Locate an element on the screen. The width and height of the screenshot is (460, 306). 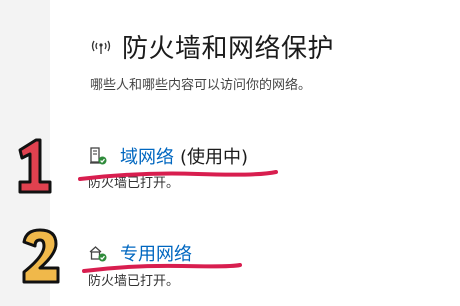
private-network-icon is located at coordinates (98, 254).